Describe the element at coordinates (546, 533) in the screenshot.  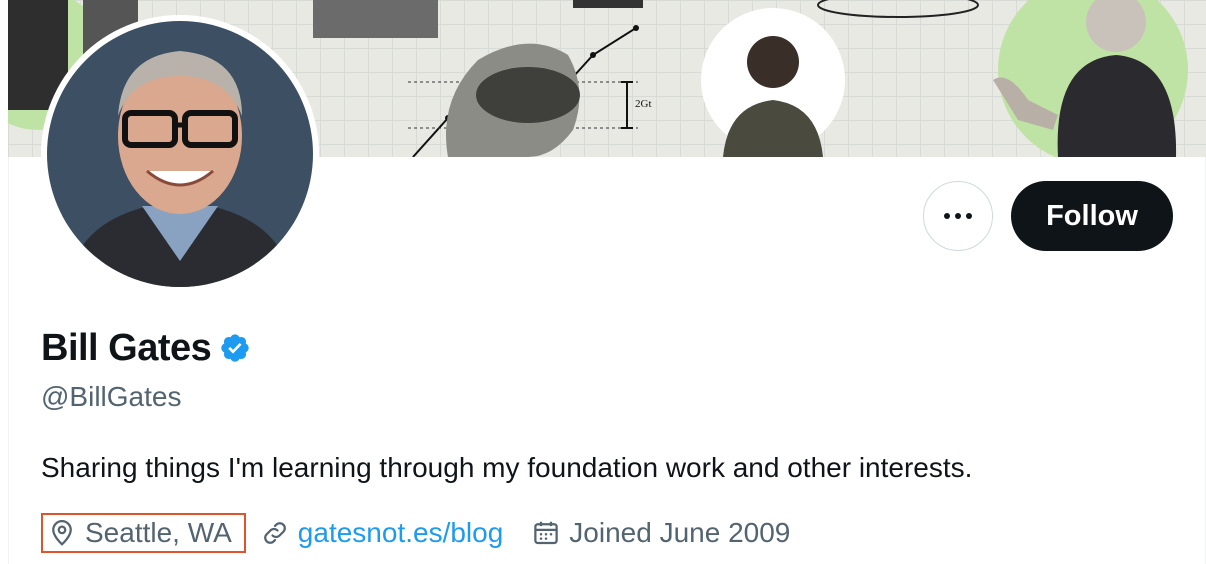
I see `calendar-icon` at that location.